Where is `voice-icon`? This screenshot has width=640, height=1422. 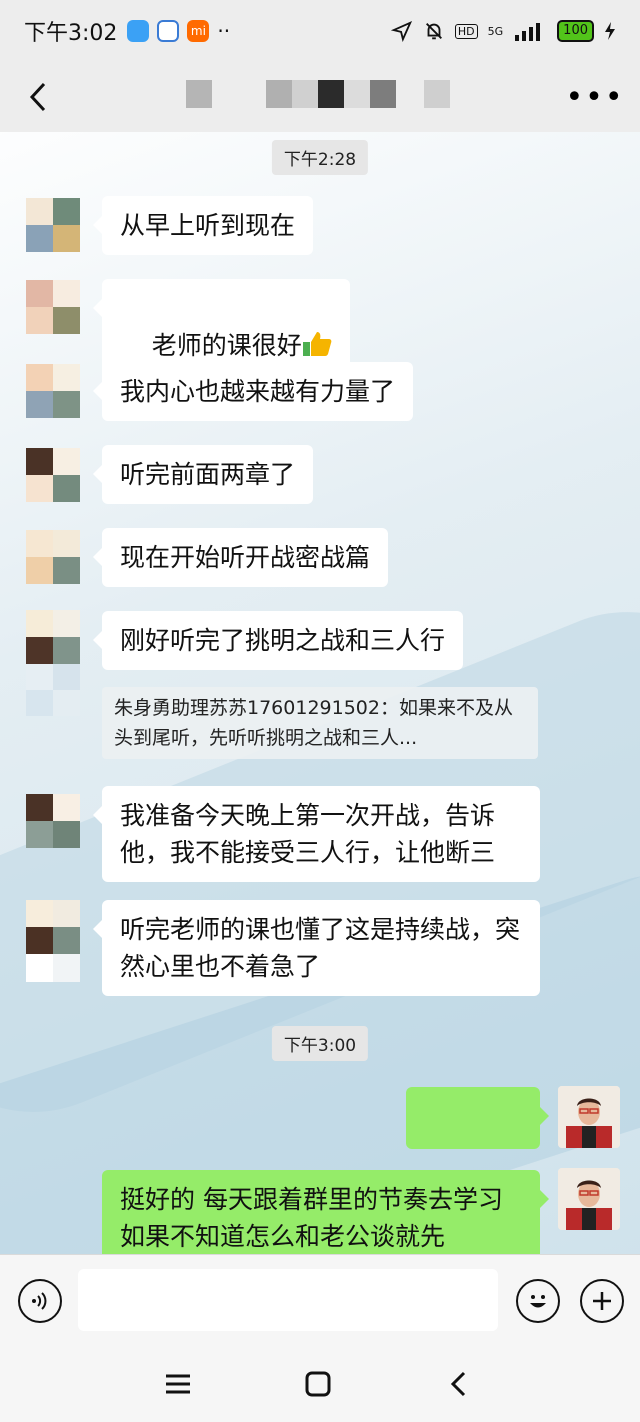
voice-icon is located at coordinates (39, 1301).